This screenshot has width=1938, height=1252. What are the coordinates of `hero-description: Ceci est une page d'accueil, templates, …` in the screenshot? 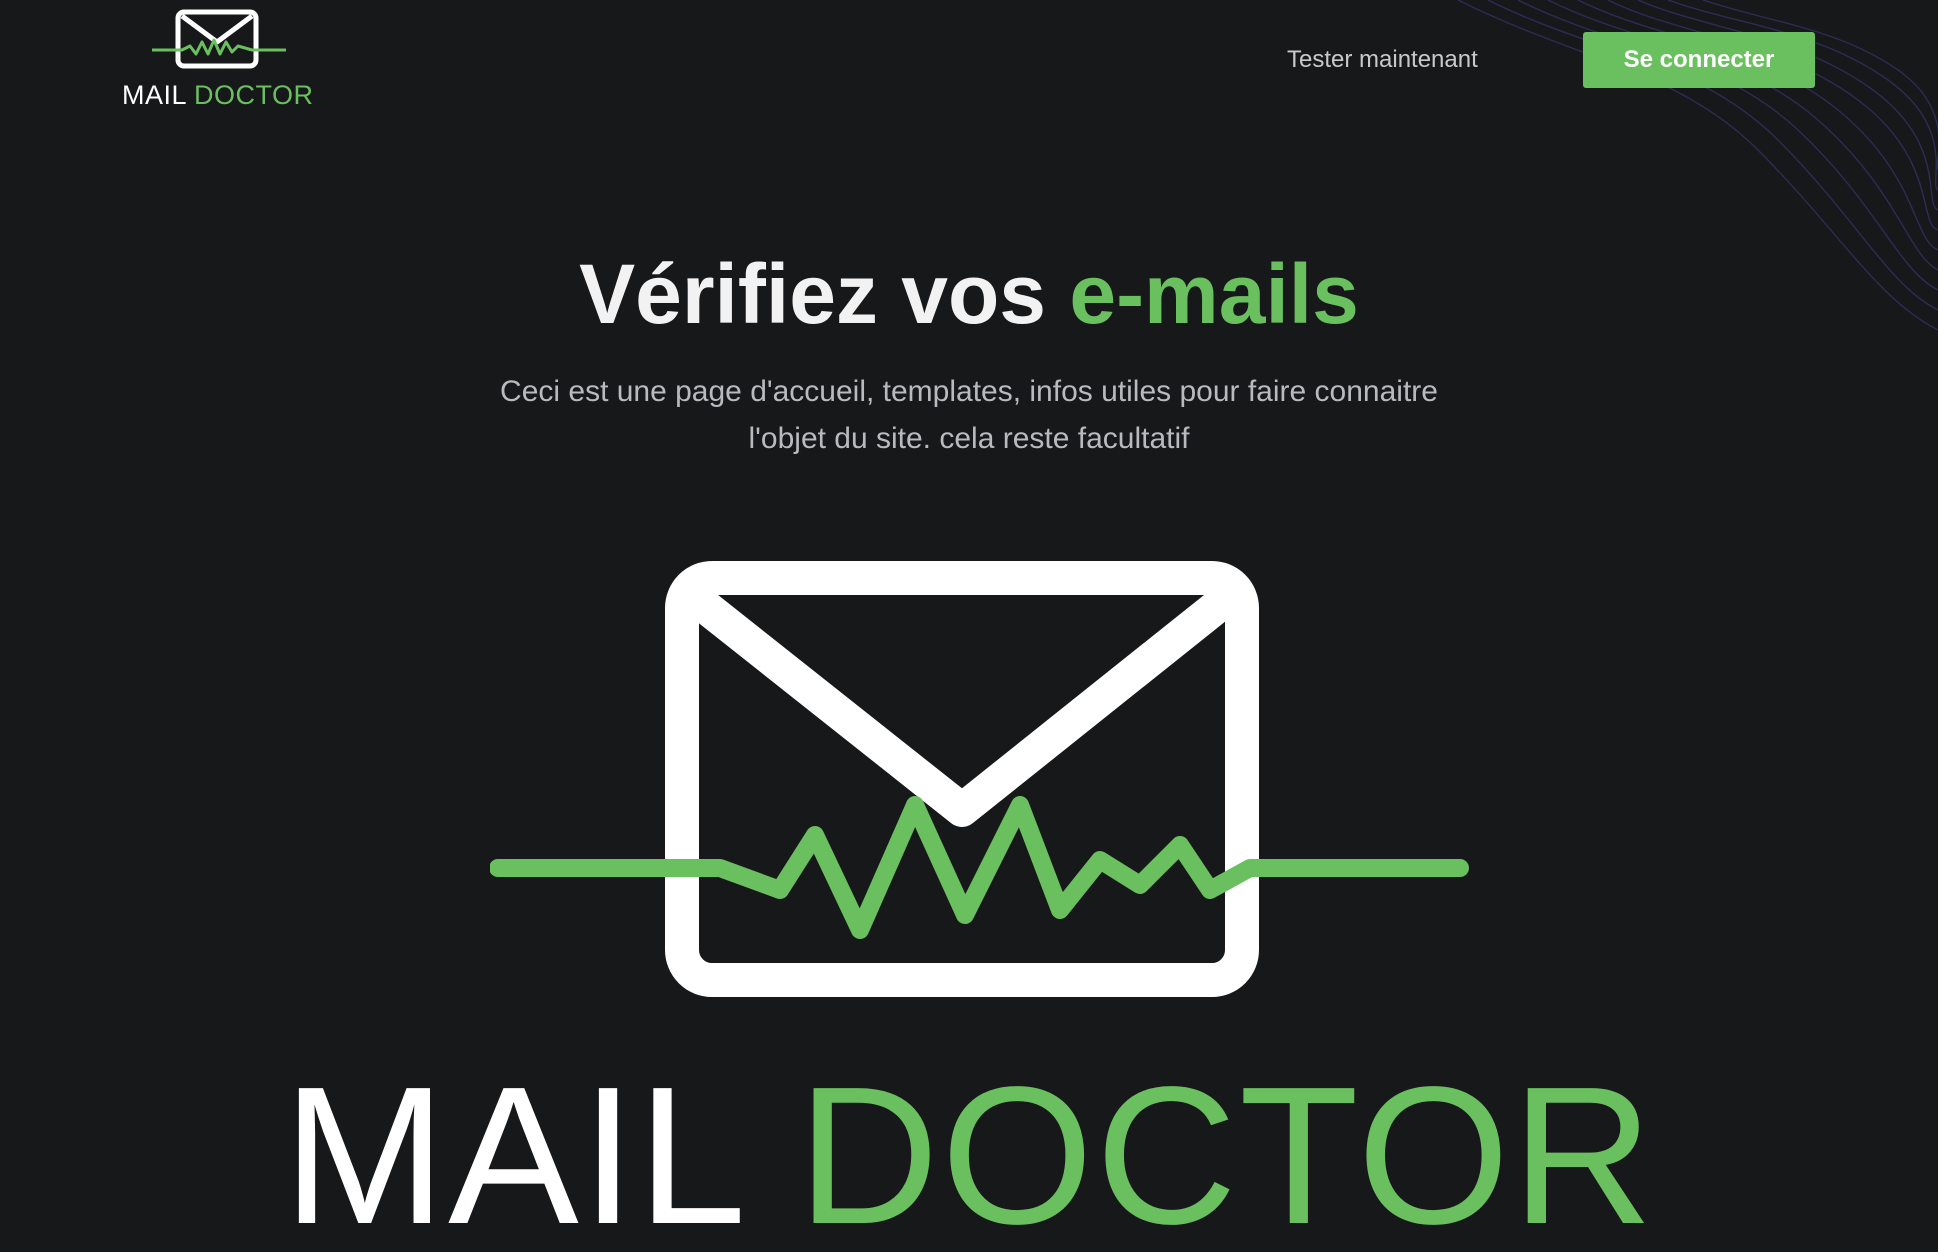 It's located at (969, 415).